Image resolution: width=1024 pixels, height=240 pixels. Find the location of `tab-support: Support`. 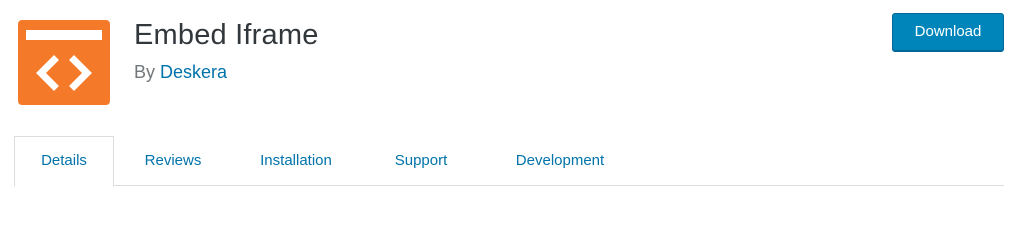

tab-support: Support is located at coordinates (421, 161).